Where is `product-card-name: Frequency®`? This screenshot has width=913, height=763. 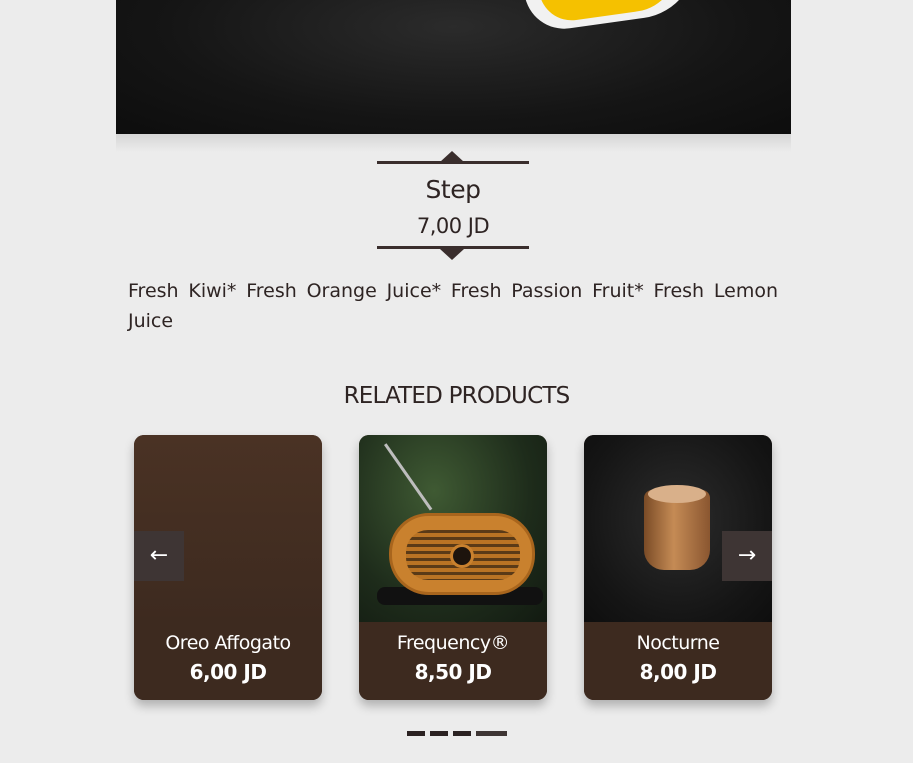
product-card-name: Frequency® is located at coordinates (453, 643).